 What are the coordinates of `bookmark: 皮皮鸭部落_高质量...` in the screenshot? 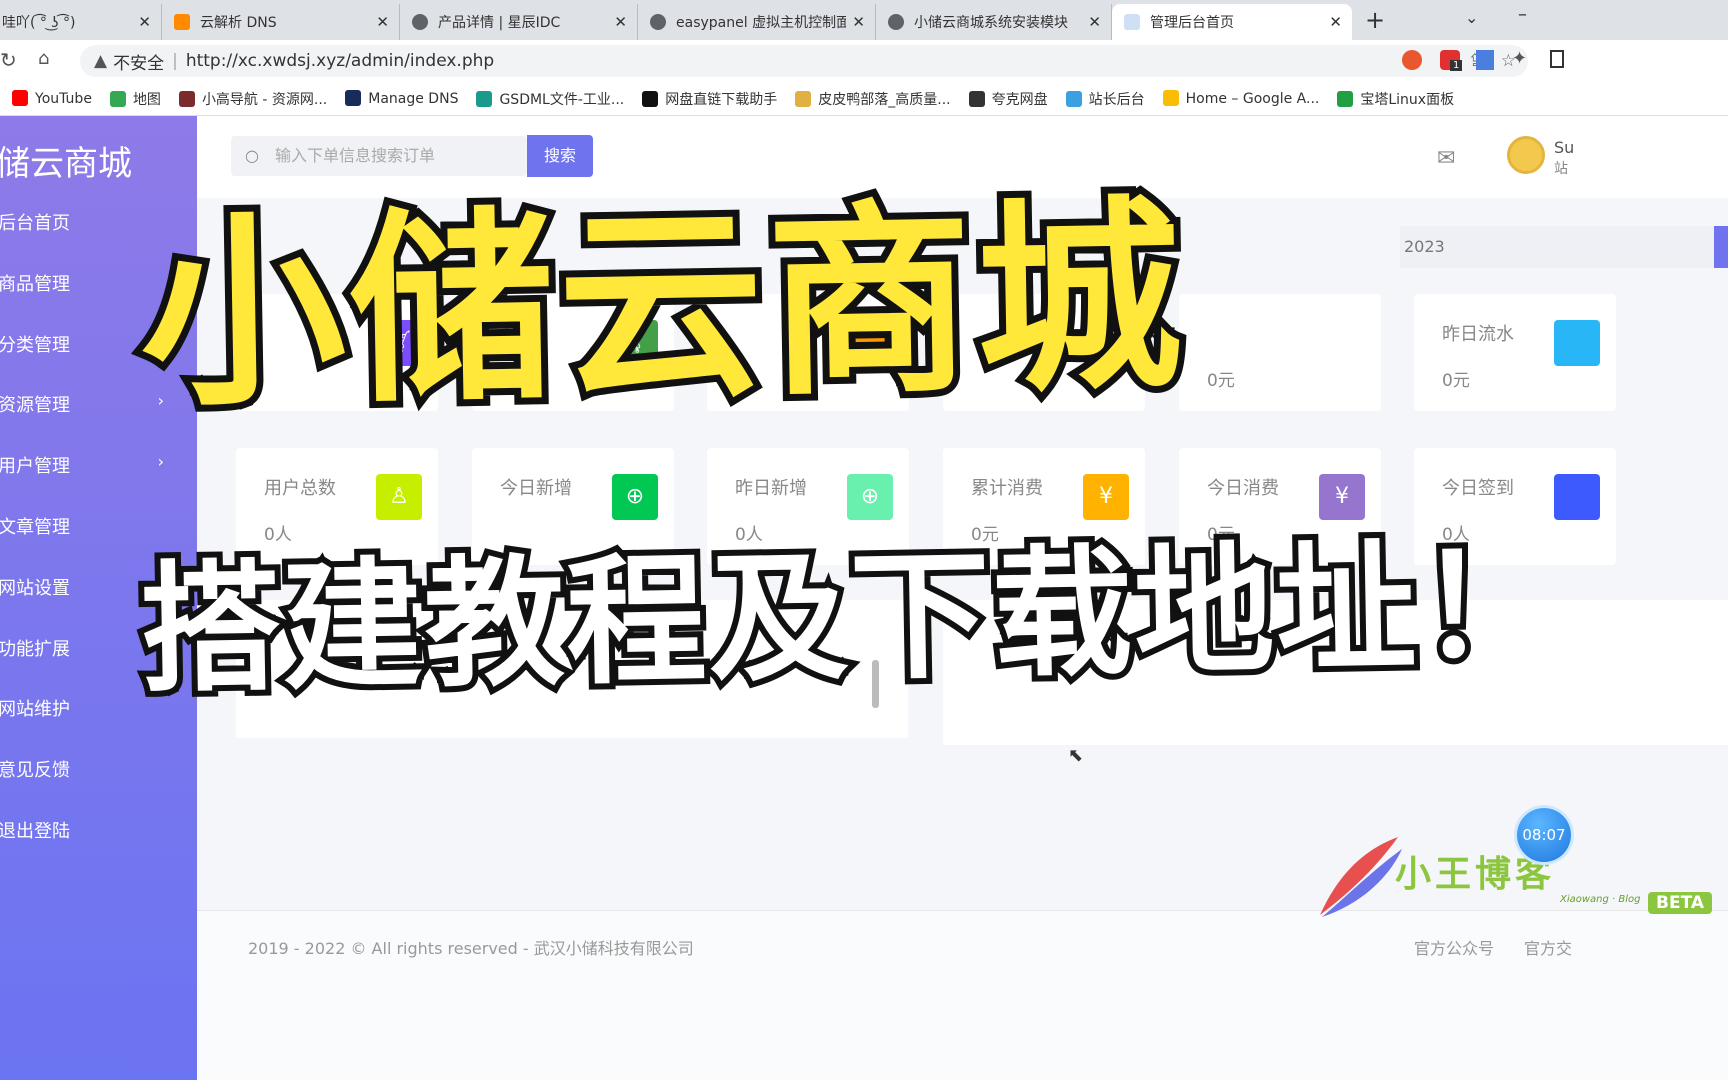 It's located at (873, 99).